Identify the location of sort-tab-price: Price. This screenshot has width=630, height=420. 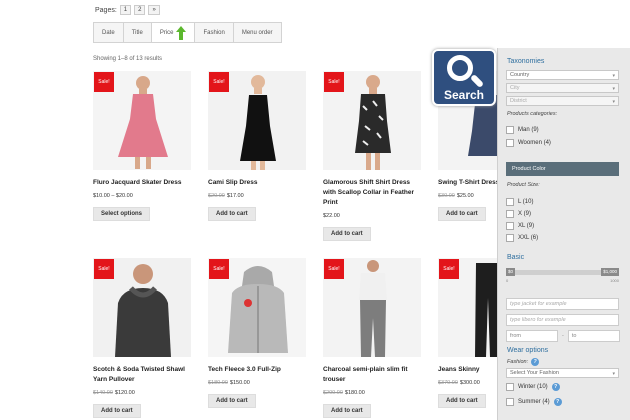
(173, 32).